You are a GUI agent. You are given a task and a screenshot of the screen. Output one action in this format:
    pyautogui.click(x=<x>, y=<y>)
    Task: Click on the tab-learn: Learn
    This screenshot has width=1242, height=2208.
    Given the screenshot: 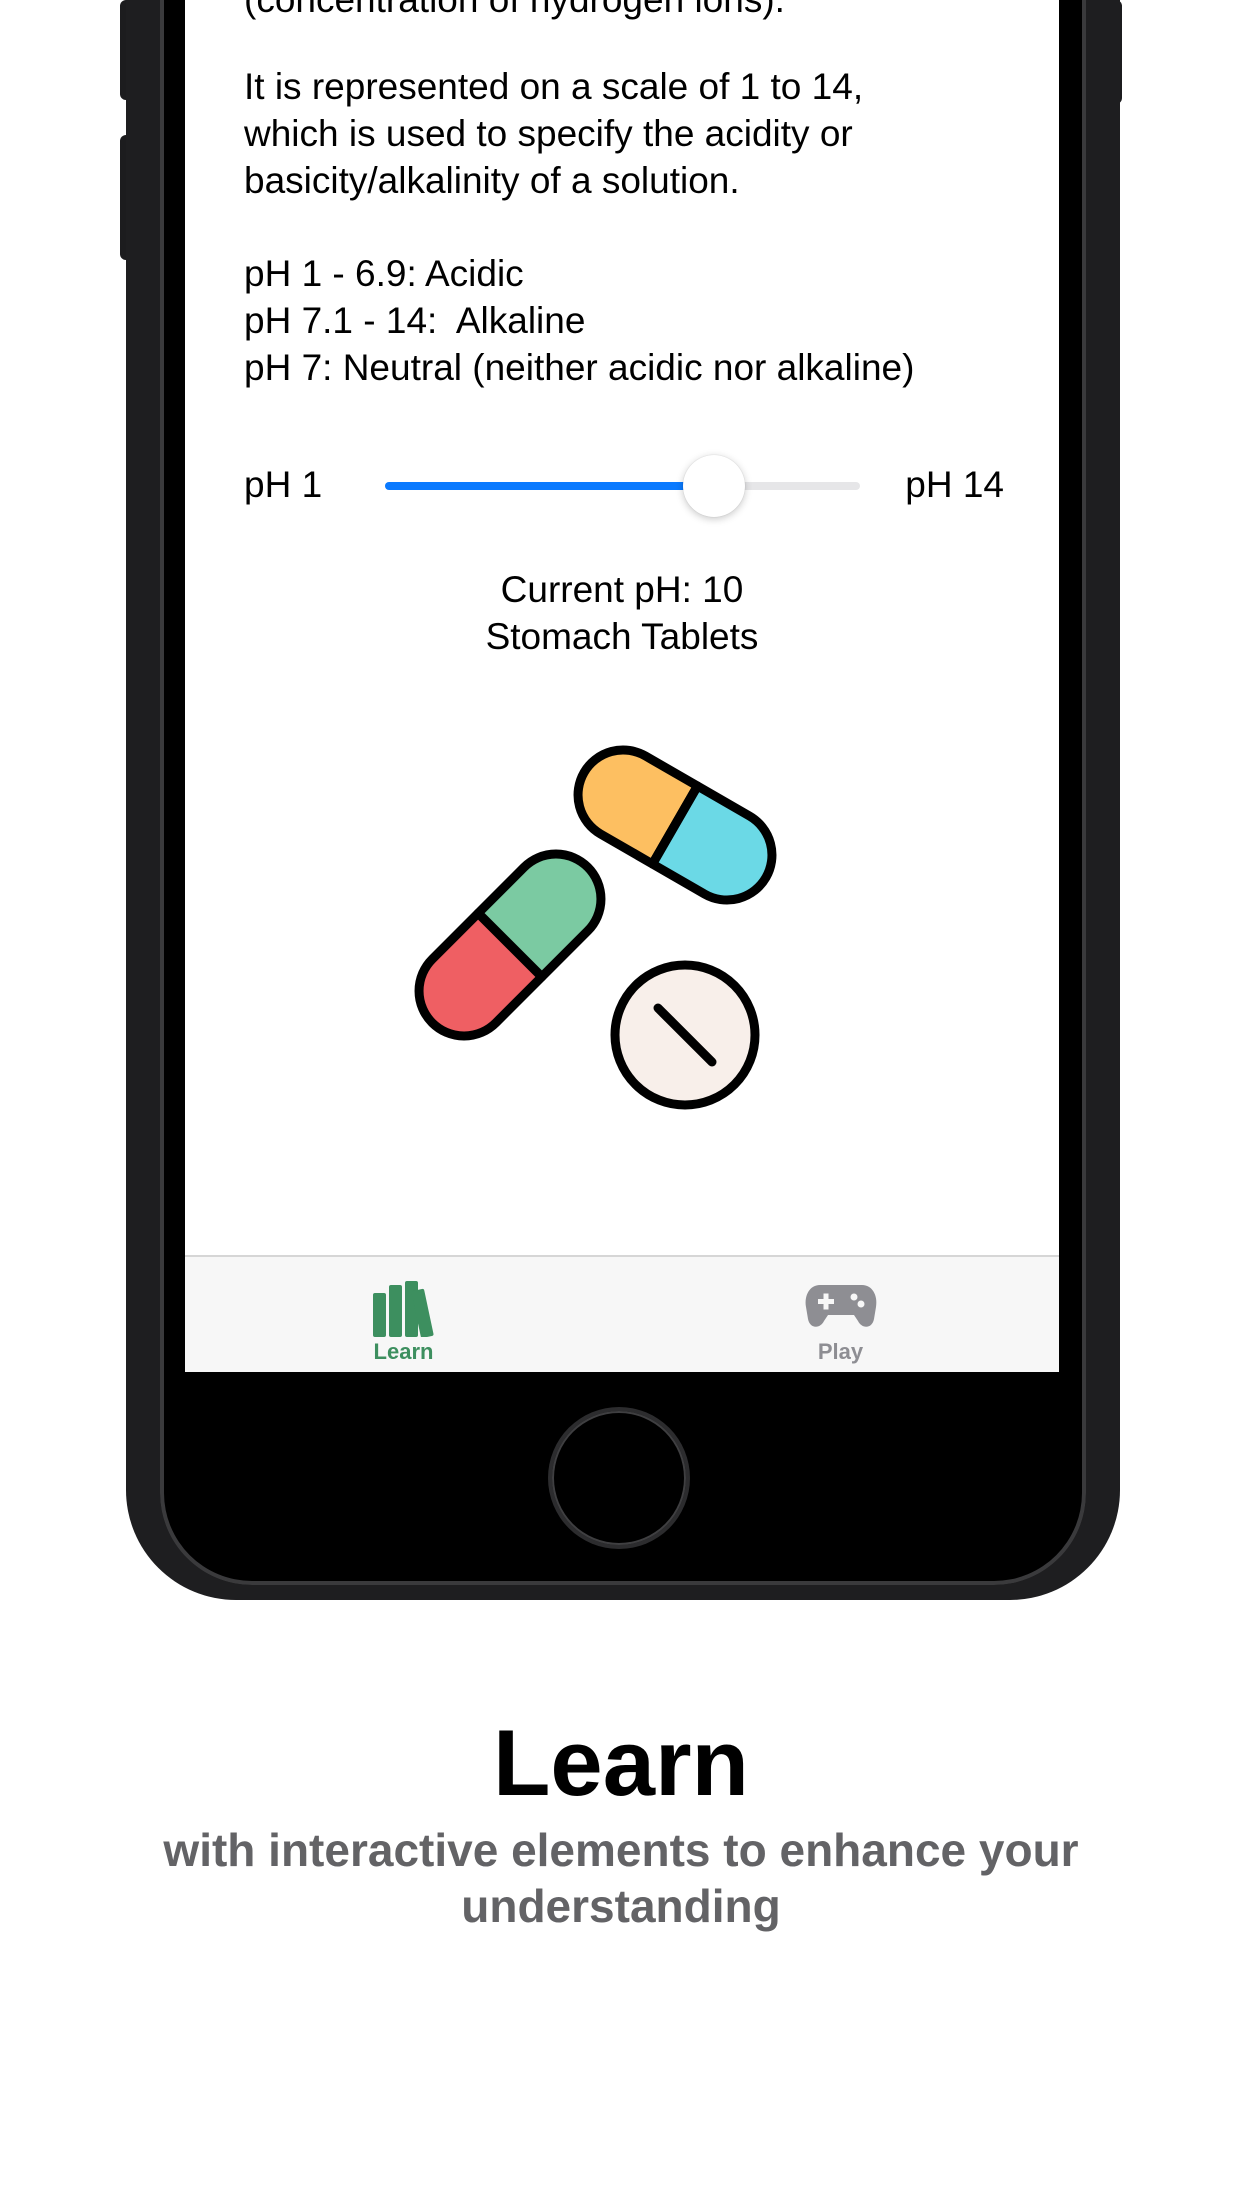 What is the action you would take?
    pyautogui.click(x=403, y=1314)
    